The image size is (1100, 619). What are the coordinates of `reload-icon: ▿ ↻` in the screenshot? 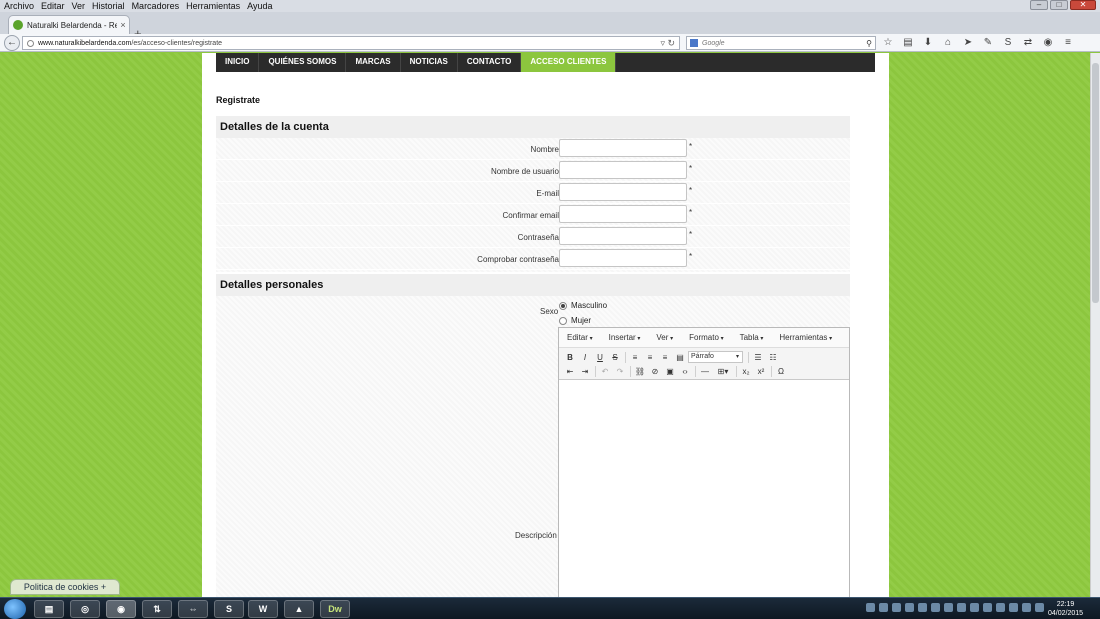 It's located at (669, 43).